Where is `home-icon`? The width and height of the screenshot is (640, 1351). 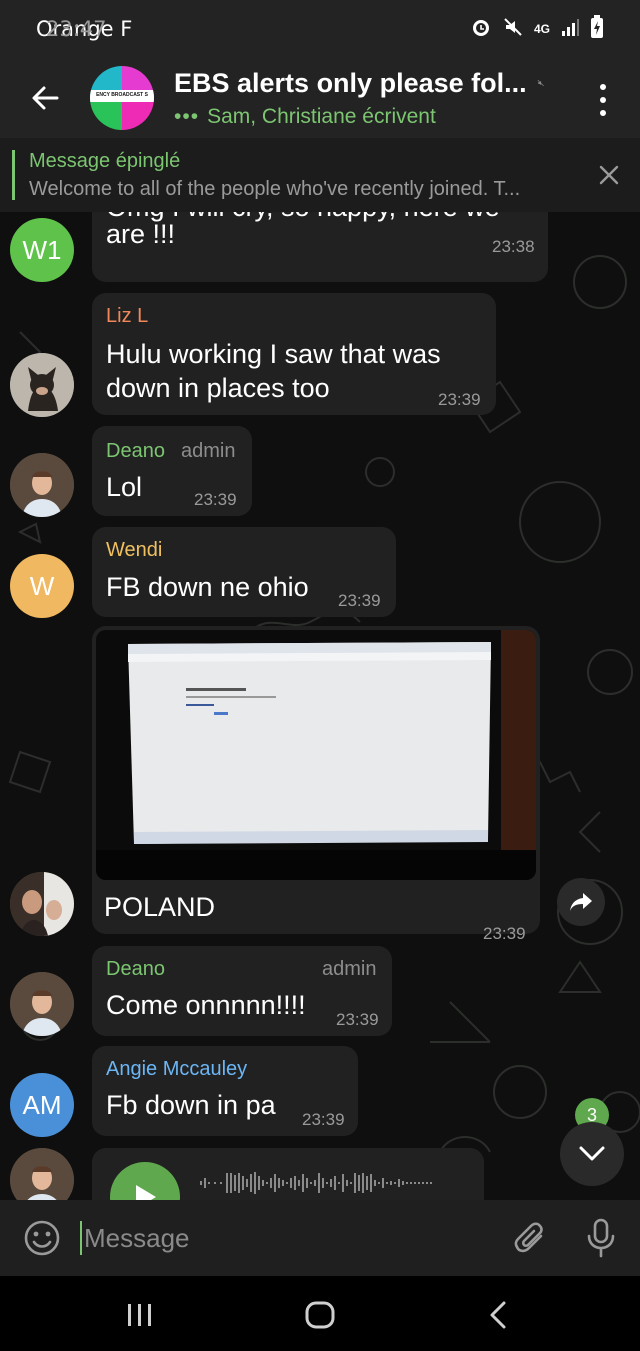 home-icon is located at coordinates (320, 1315).